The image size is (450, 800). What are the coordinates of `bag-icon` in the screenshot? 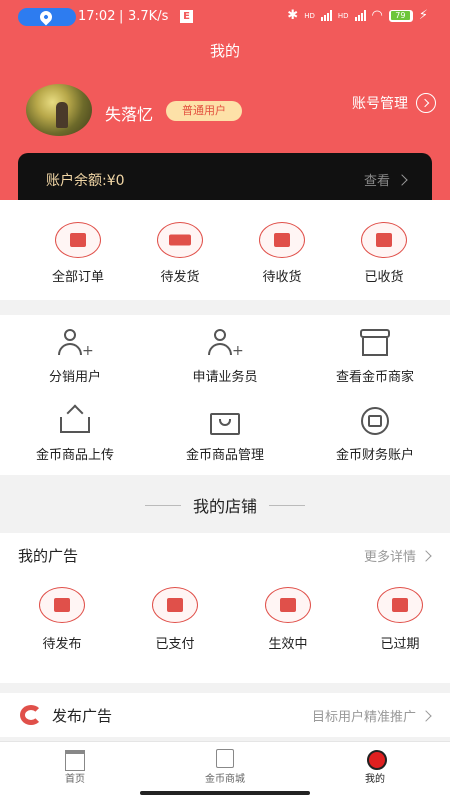 It's located at (225, 421).